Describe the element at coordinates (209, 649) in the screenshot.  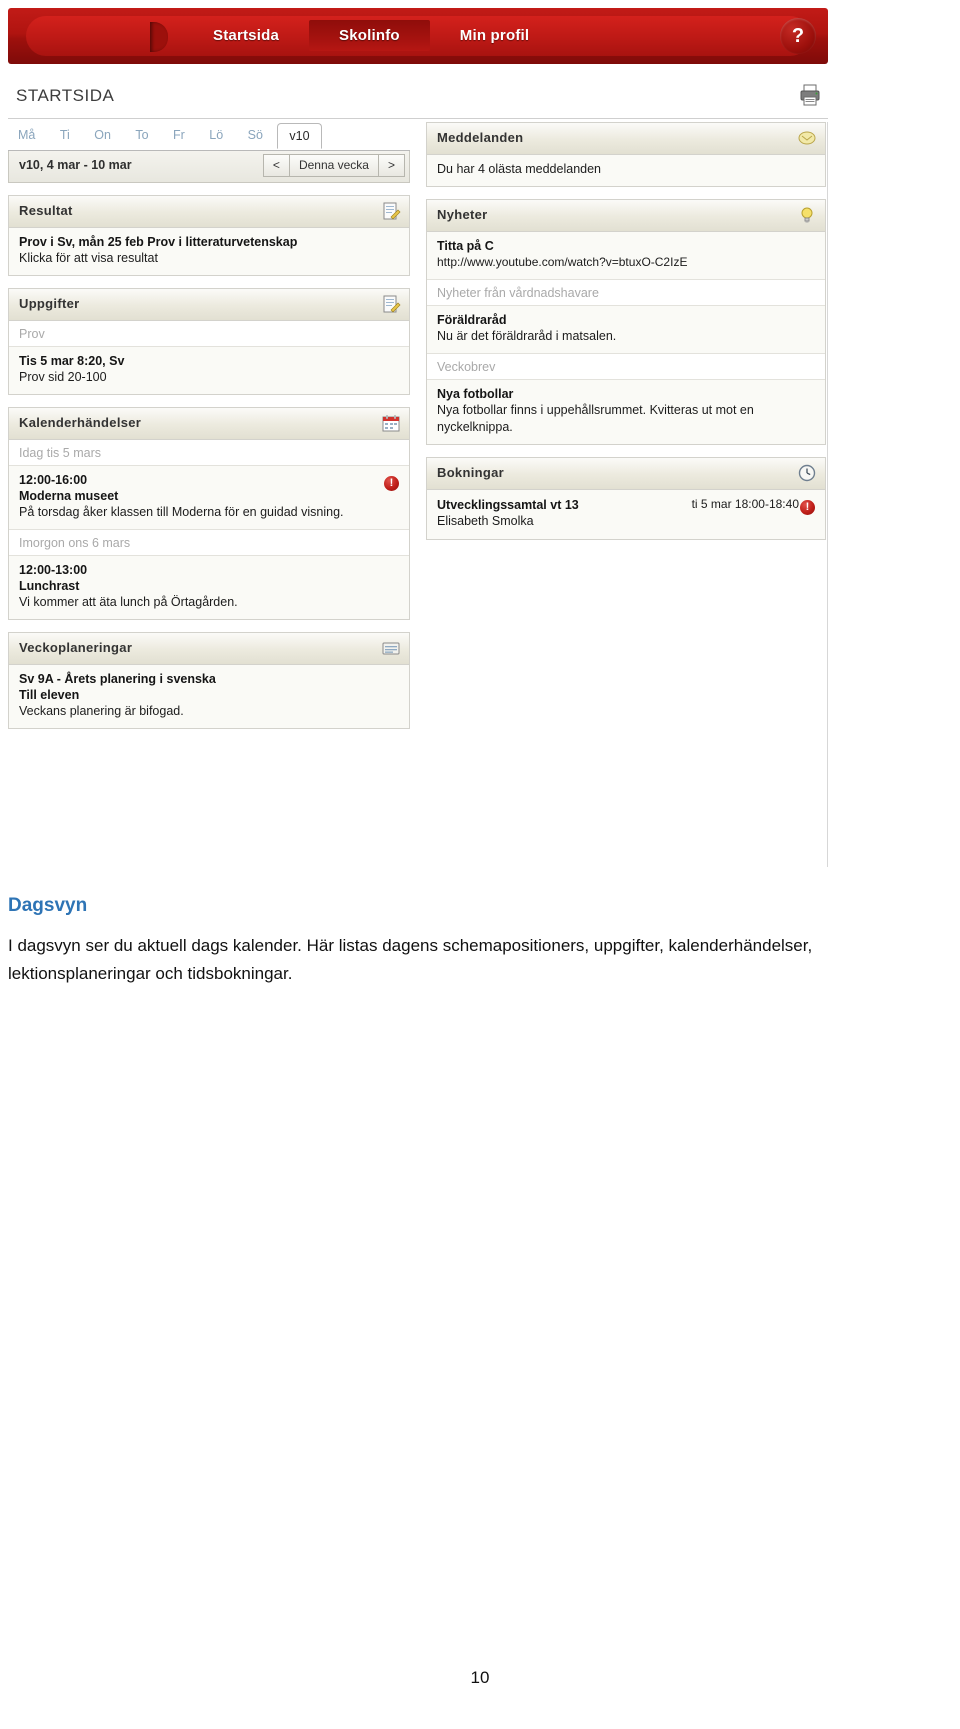
I see `panel-veckoplaneringar-header: Veckoplaneringar` at that location.